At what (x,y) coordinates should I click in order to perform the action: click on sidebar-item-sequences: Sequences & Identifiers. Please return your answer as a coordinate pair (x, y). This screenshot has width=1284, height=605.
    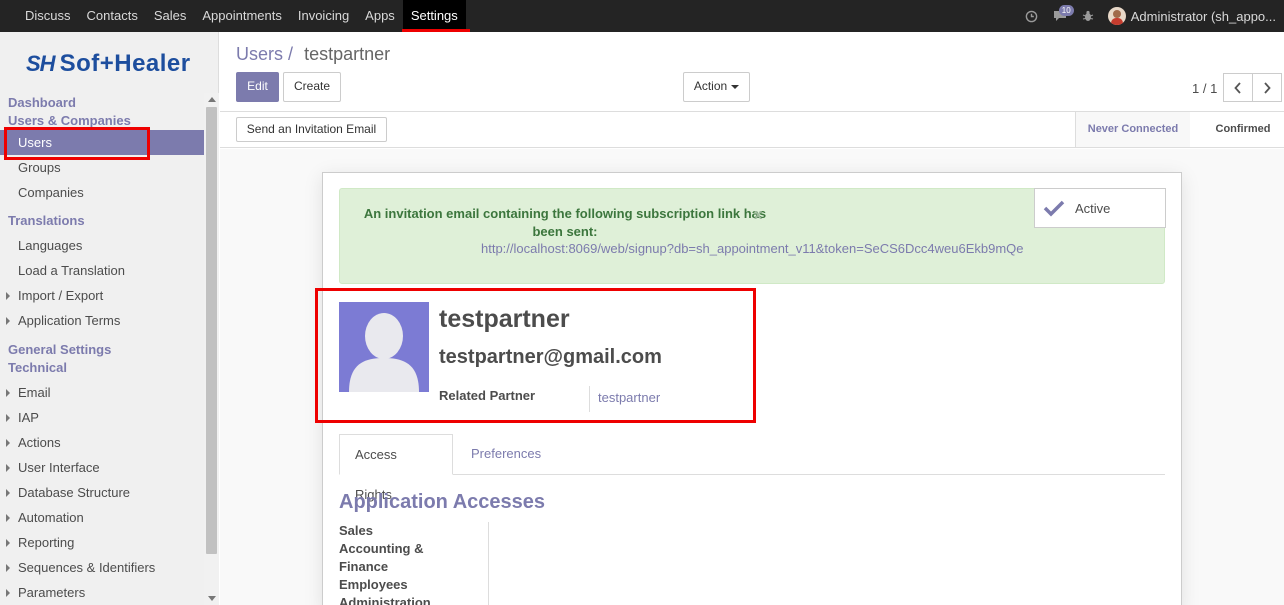
    Looking at the image, I should click on (102, 567).